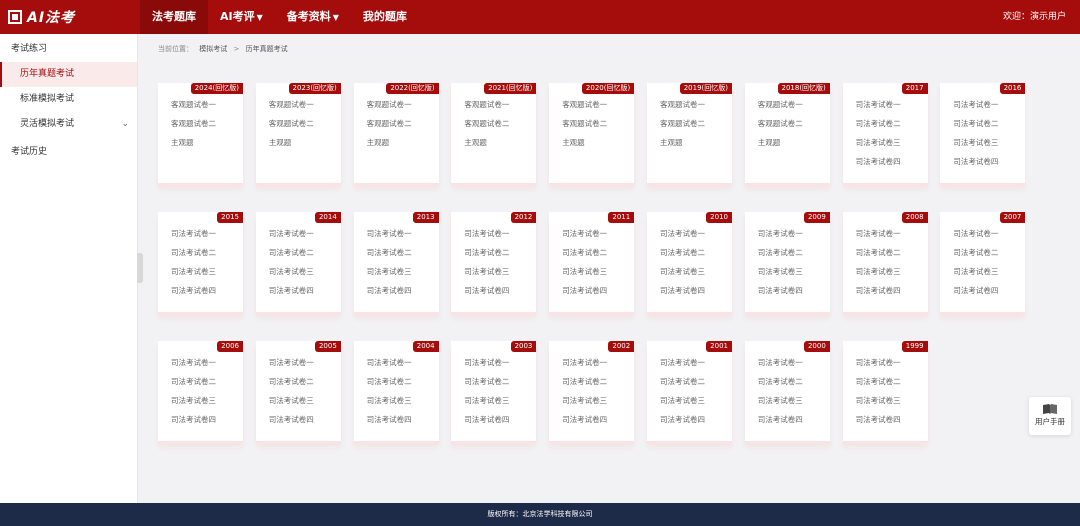 The height and width of the screenshot is (526, 1080). Describe the element at coordinates (241, 17) in the screenshot. I see `nav-item-ai-evaluation: AI考评 ▼` at that location.